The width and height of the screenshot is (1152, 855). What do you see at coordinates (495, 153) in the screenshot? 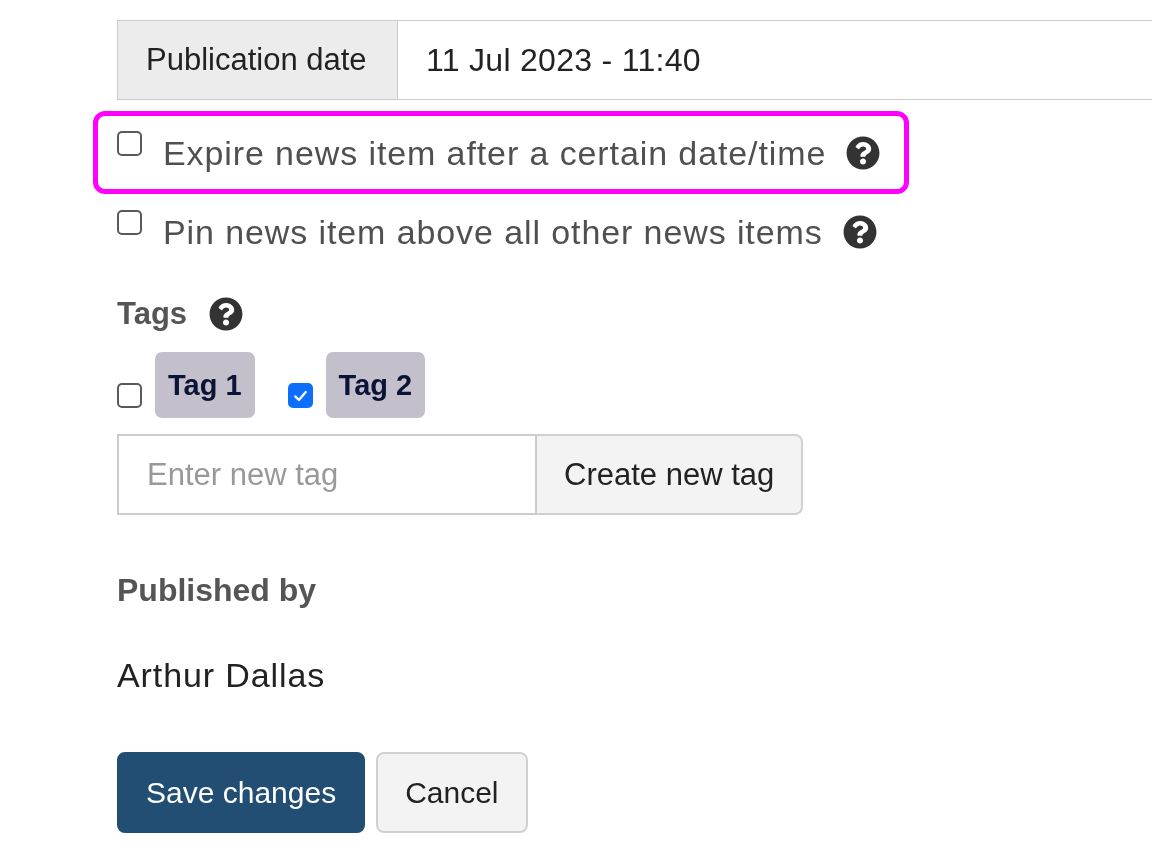
I see `option-label: Expire news item after a certain date/time` at bounding box center [495, 153].